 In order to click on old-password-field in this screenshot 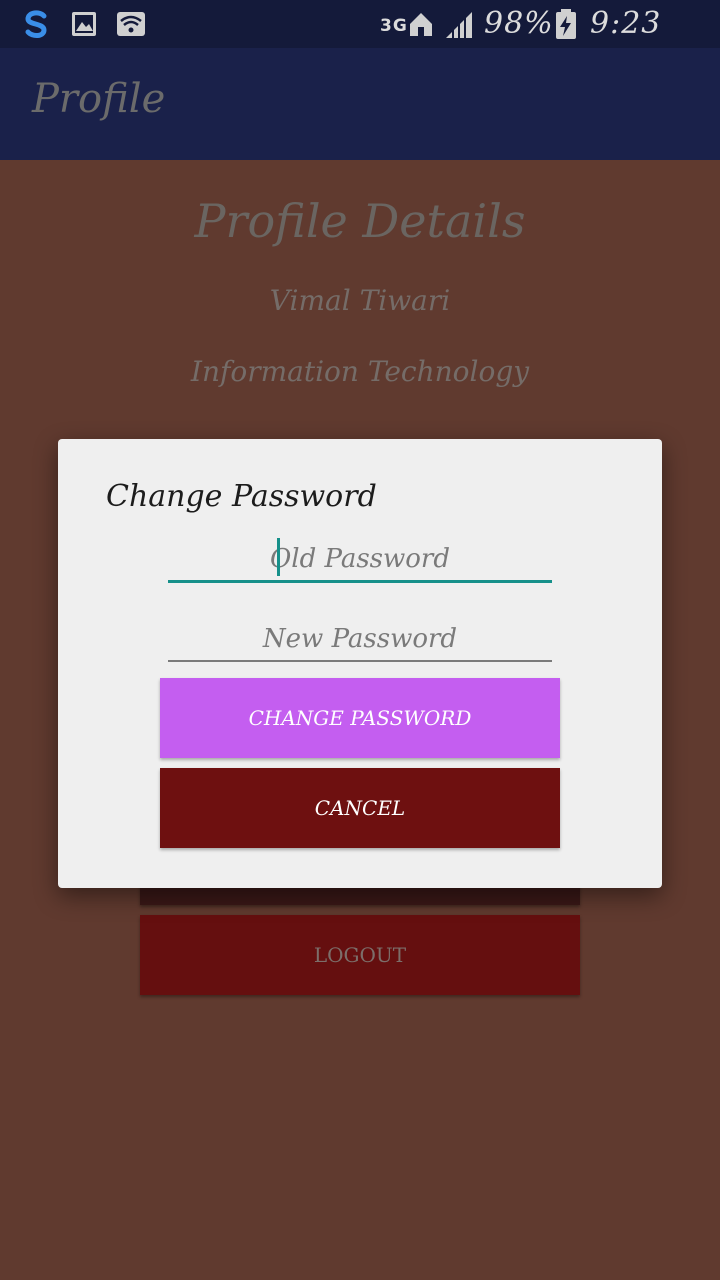, I will do `click(360, 559)`.